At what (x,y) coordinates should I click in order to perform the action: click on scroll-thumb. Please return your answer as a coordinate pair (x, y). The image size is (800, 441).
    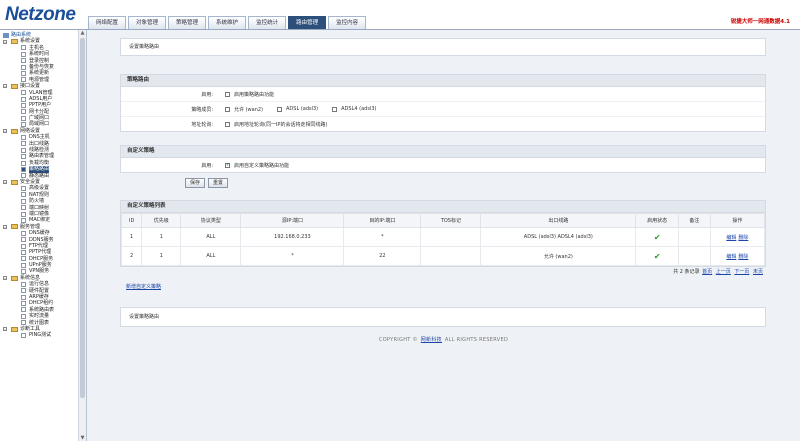
    Looking at the image, I should click on (82, 218).